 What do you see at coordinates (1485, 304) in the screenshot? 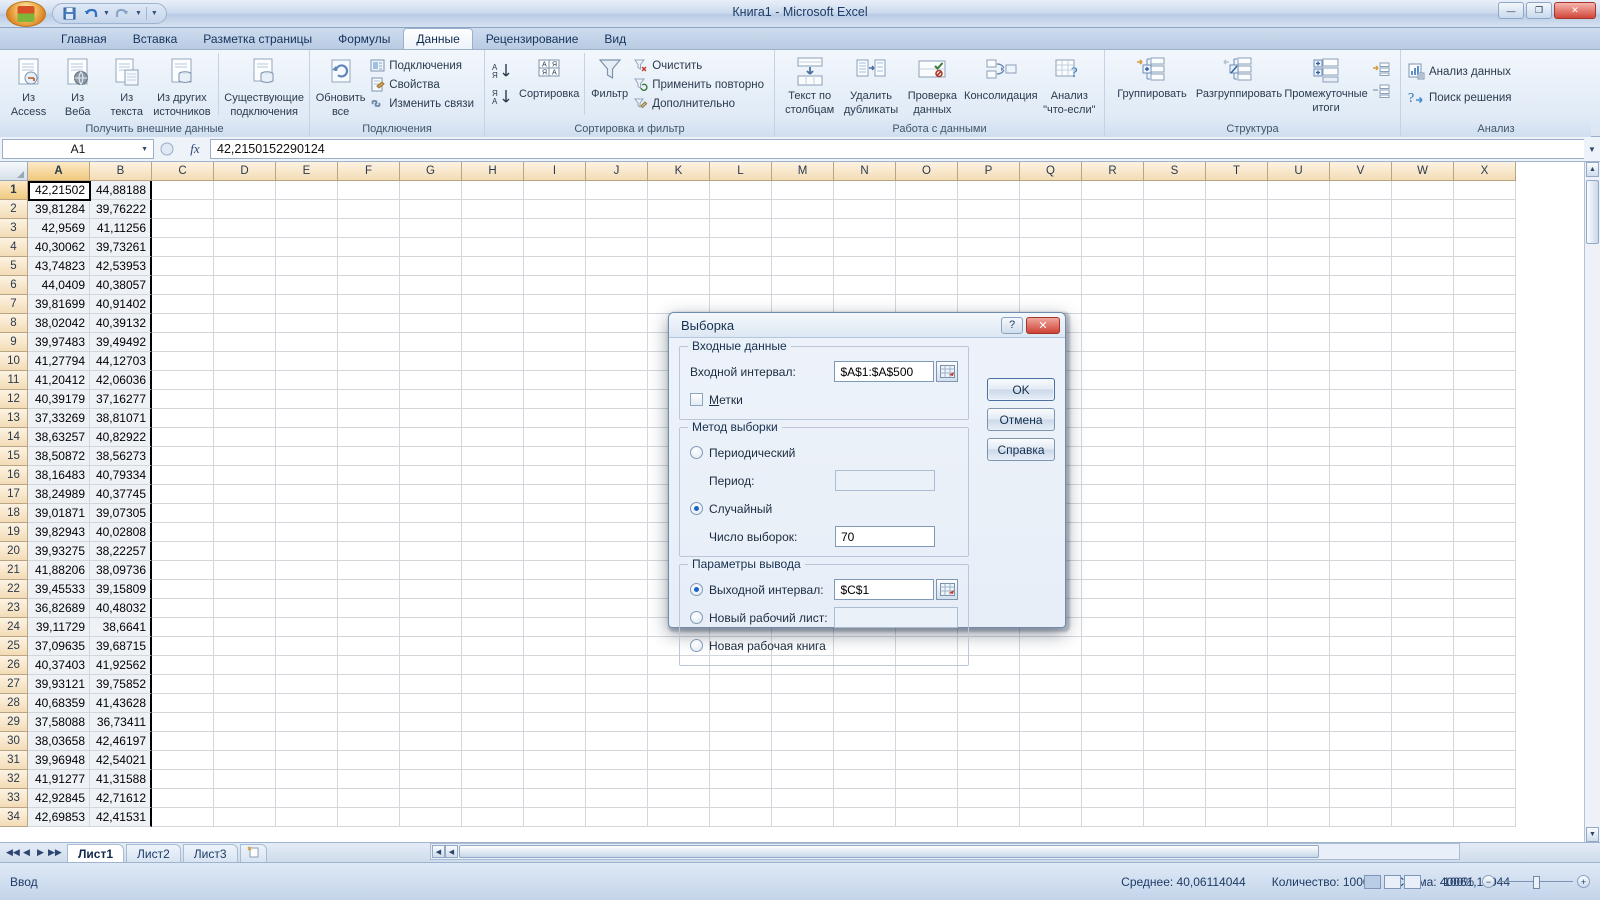
I see `cell-X7` at bounding box center [1485, 304].